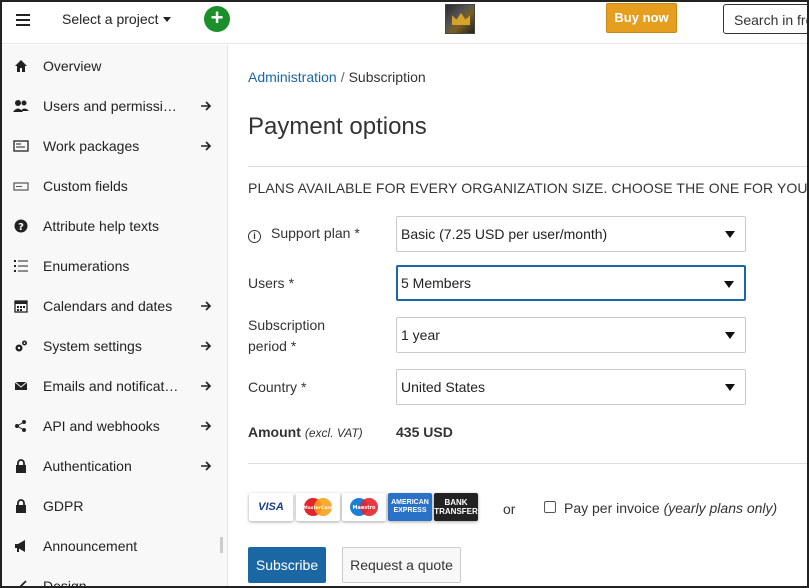  I want to click on sidebar-item-attribute-help-texts: ? Attribute help texts, so click(114, 226).